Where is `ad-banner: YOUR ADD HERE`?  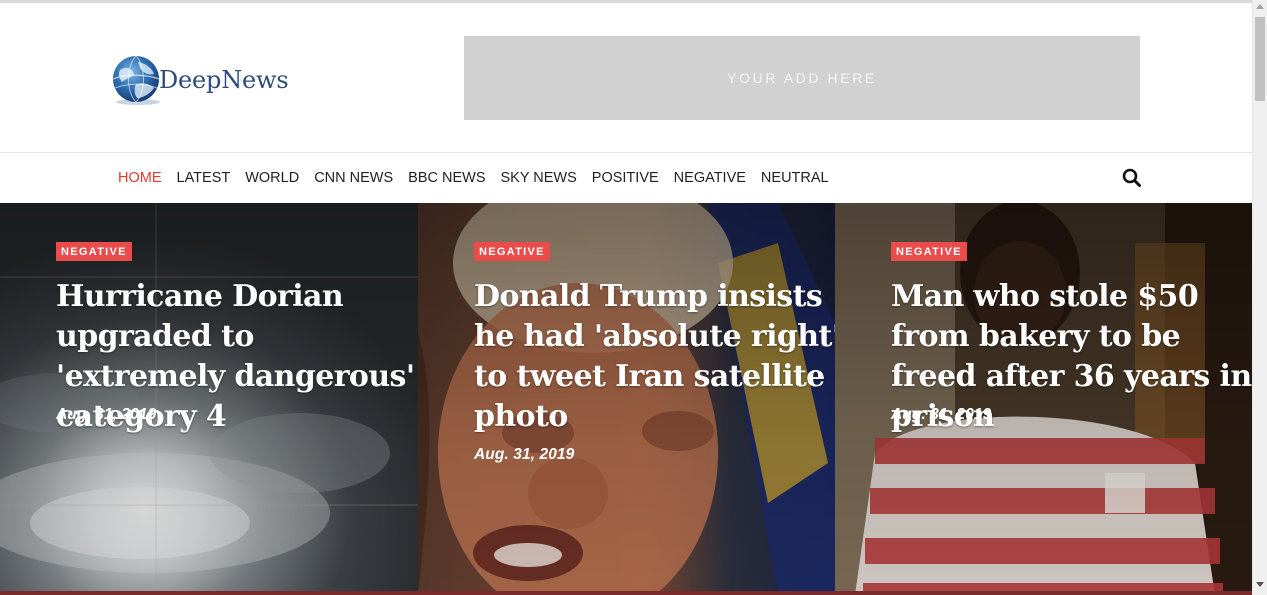 ad-banner: YOUR ADD HERE is located at coordinates (802, 78).